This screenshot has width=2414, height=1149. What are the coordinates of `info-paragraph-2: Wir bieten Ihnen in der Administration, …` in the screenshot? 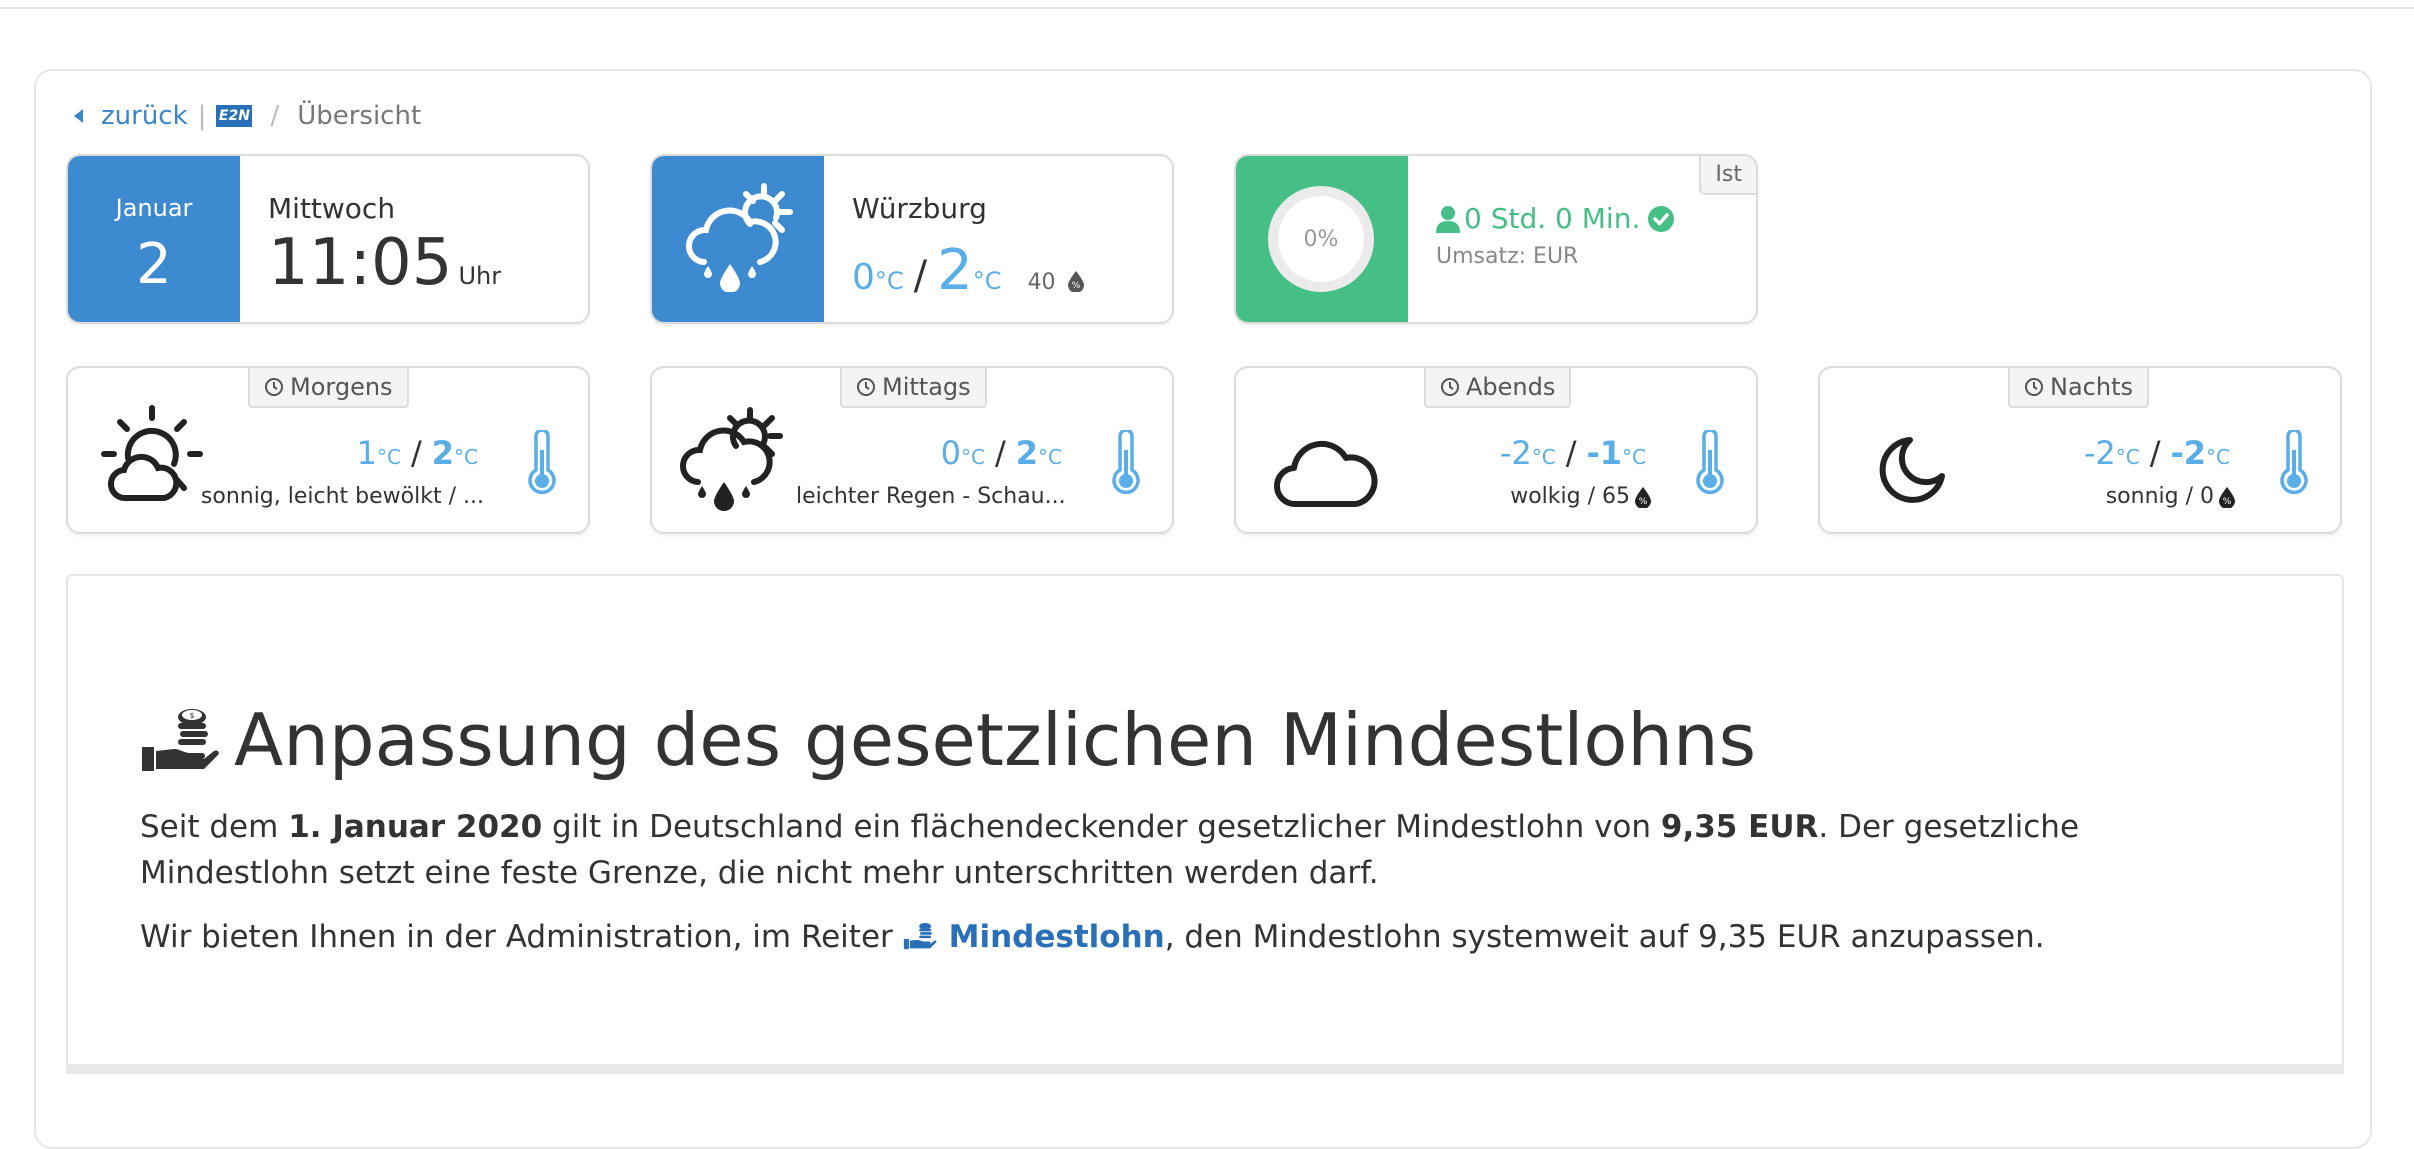 It's located at (1205, 937).